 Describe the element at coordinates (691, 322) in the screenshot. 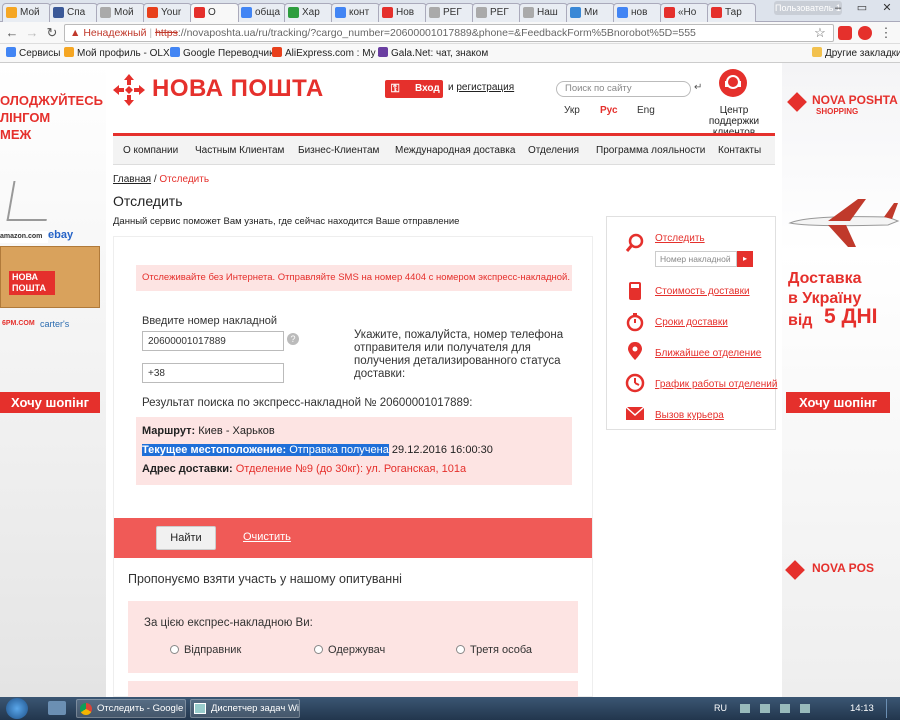

I see `sidebar-terms: Сроки доставки` at that location.